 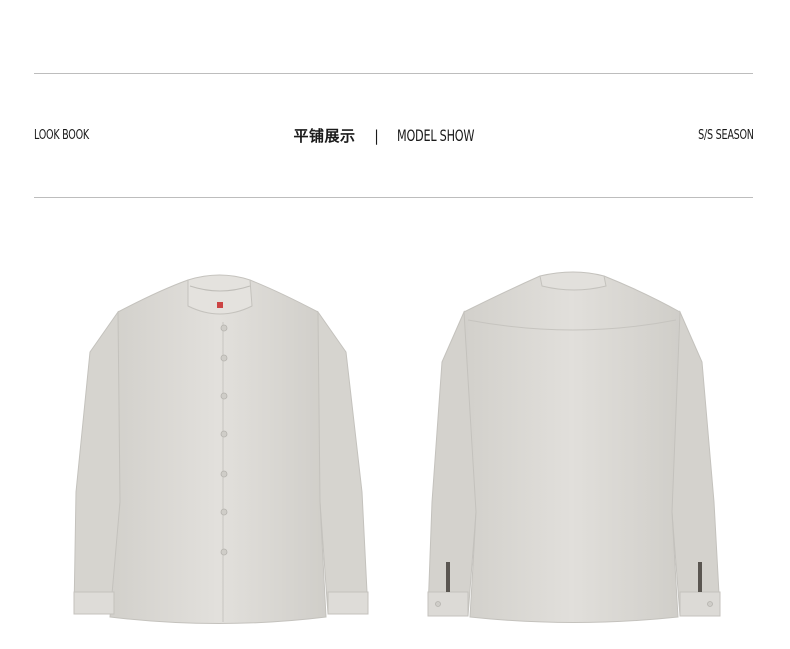 I want to click on section-title-cn: 平铺展示, so click(x=324, y=136).